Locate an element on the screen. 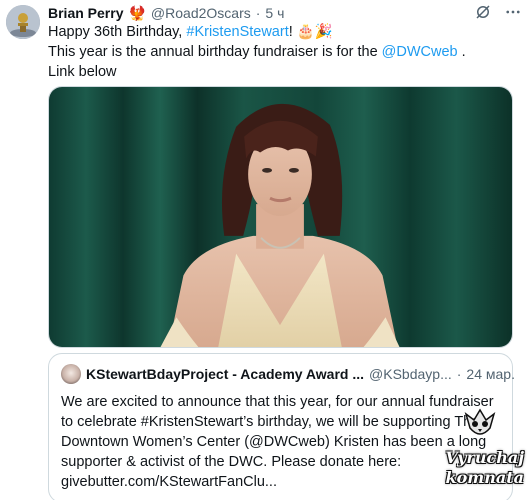  watermark-text-1: Vyruchaj is located at coordinates (484, 457).